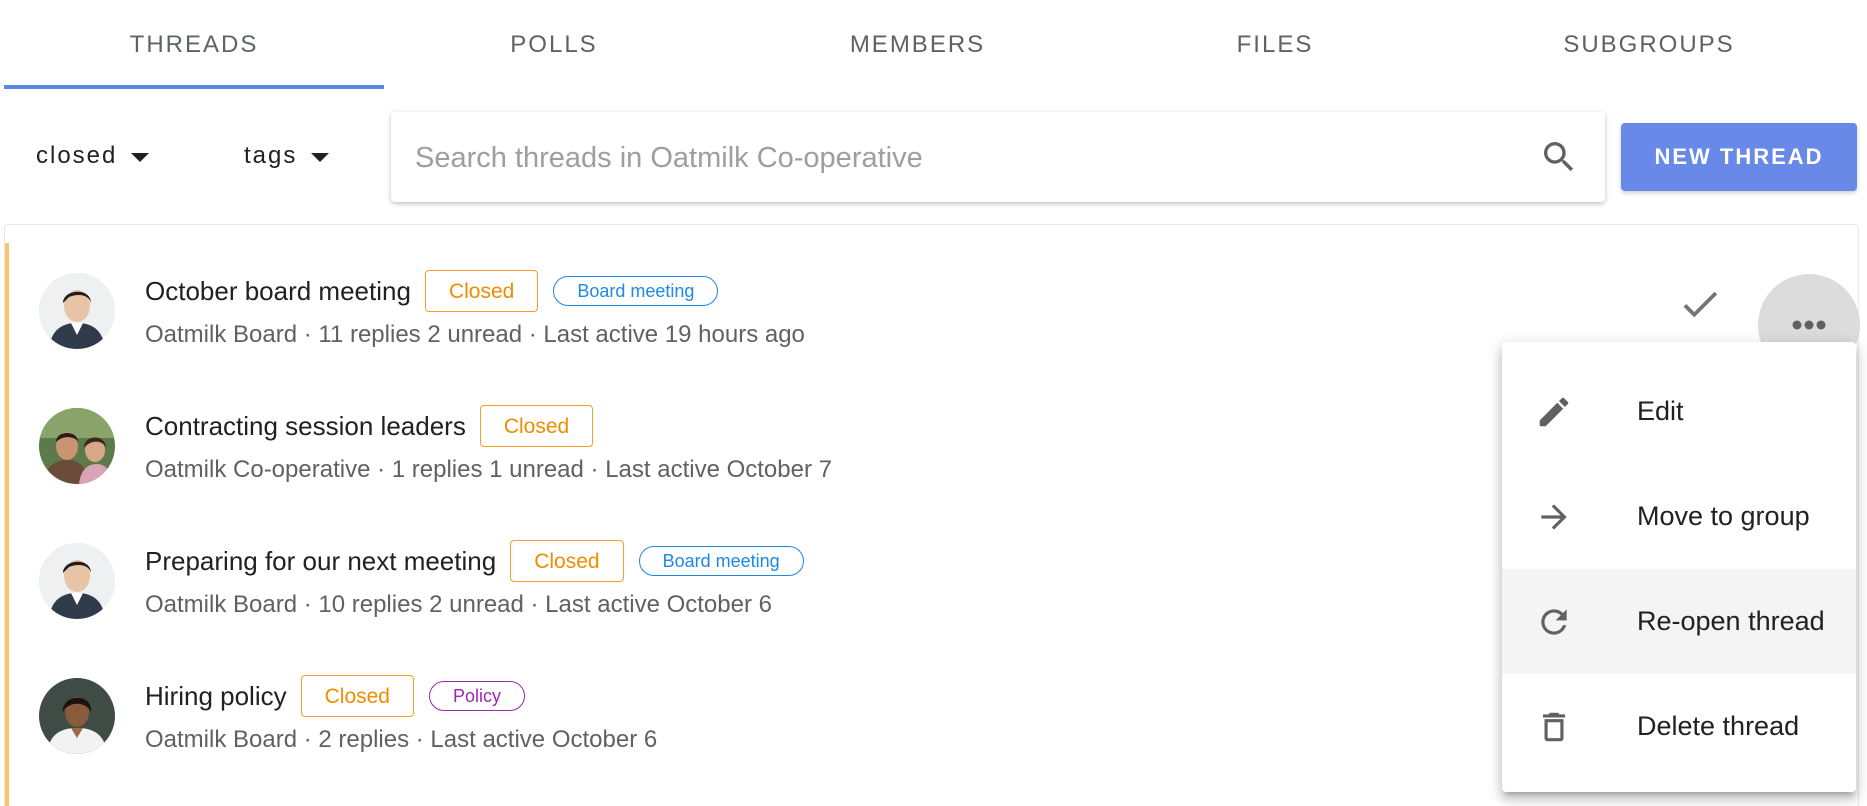  I want to click on tab-polls: POLLS, so click(554, 45).